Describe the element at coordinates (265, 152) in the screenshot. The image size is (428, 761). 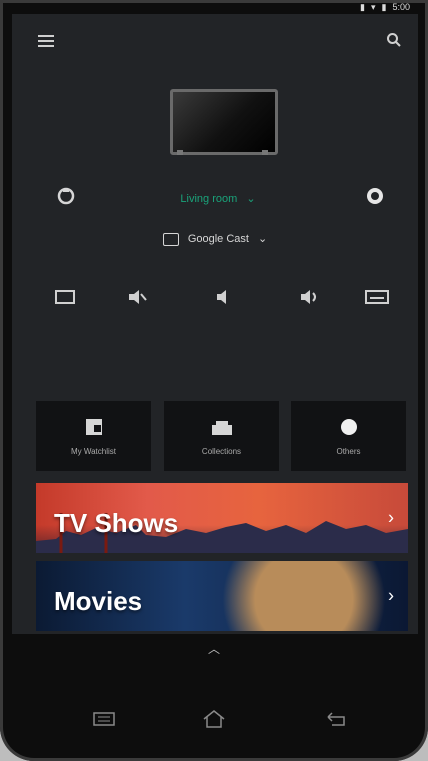
I see `tv-stand-right` at that location.